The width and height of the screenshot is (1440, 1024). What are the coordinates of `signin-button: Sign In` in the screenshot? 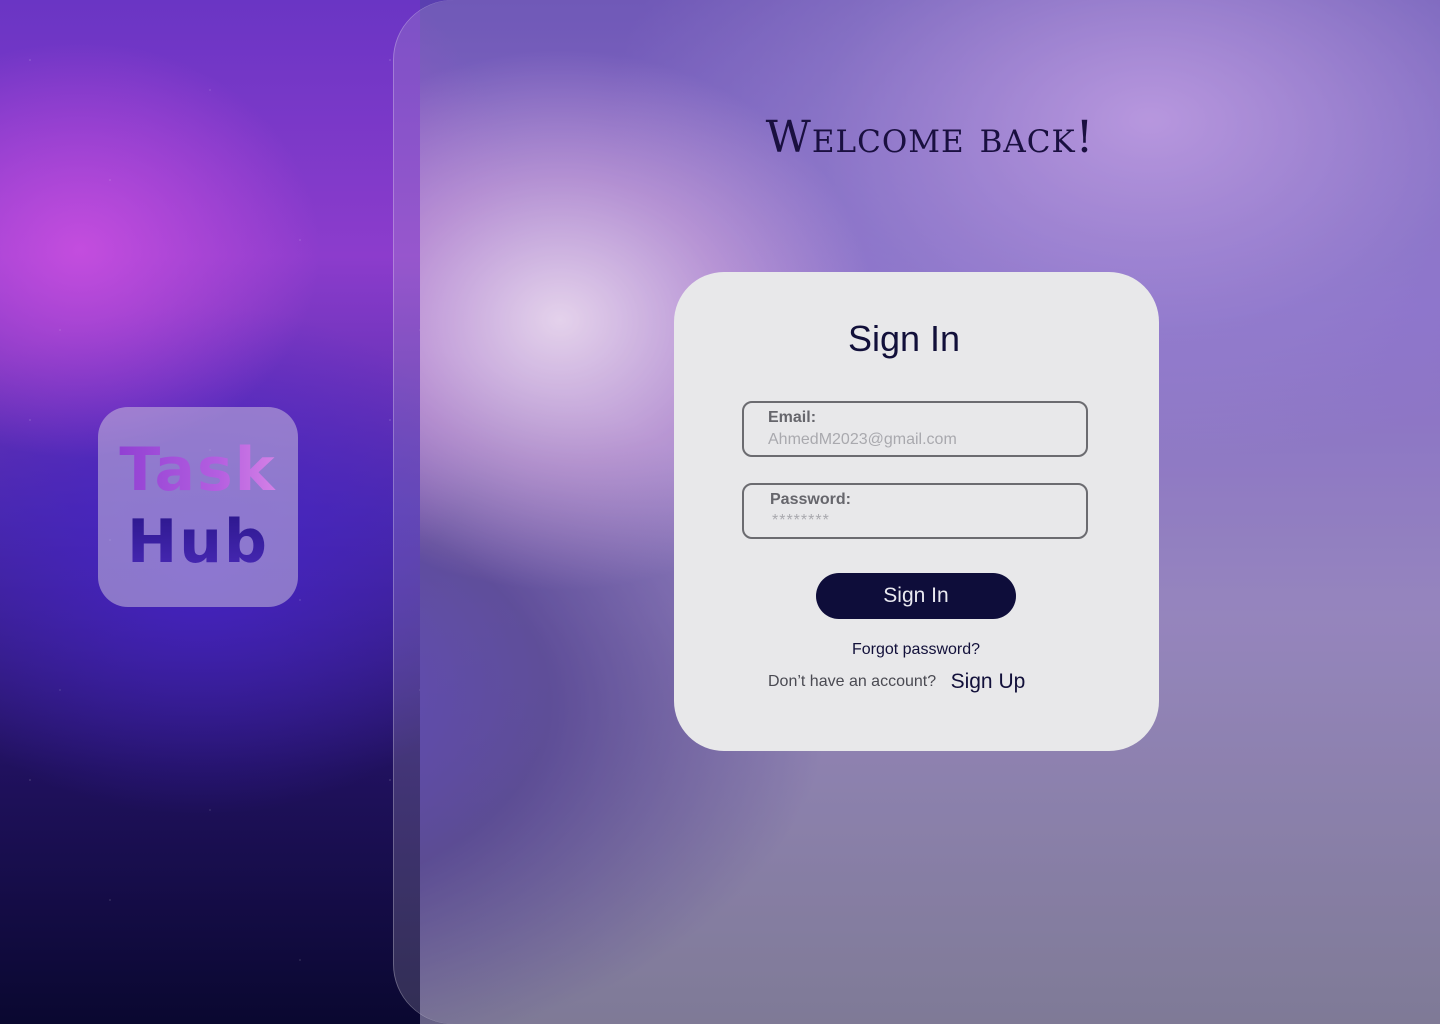 It's located at (916, 596).